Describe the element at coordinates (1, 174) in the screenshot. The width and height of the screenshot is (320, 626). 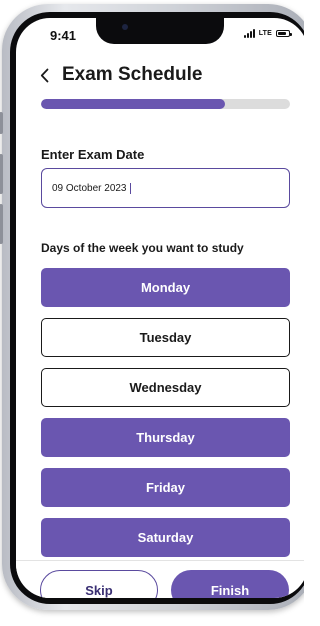
I see `volume-up-button` at that location.